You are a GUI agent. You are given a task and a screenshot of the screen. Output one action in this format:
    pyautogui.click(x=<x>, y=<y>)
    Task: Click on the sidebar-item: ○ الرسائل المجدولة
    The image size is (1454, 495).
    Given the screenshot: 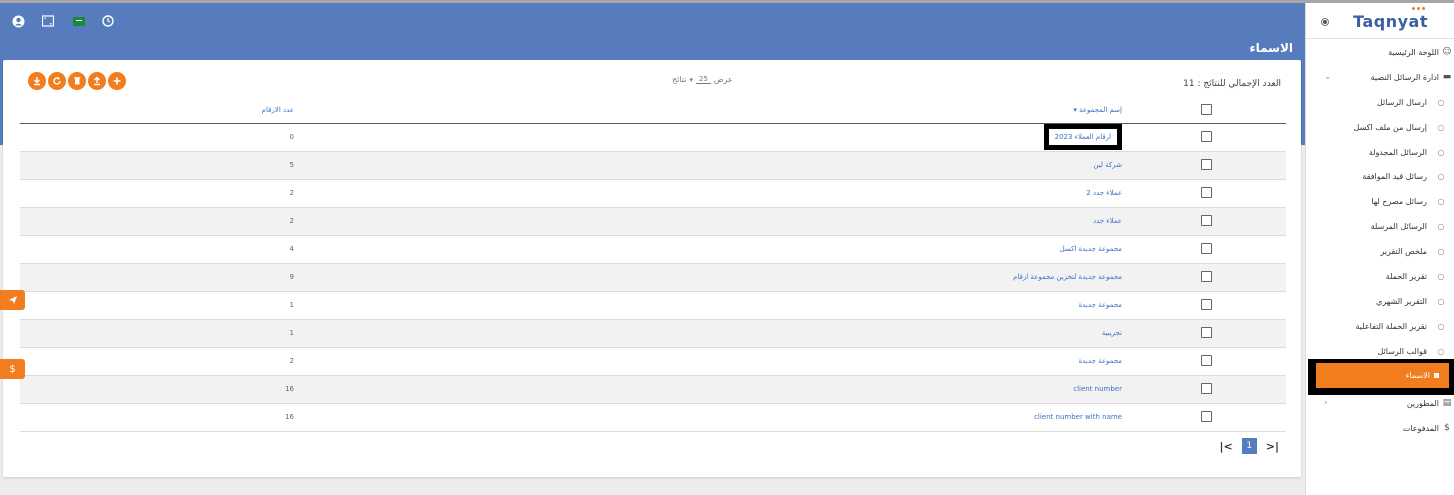 What is the action you would take?
    pyautogui.click(x=1380, y=152)
    